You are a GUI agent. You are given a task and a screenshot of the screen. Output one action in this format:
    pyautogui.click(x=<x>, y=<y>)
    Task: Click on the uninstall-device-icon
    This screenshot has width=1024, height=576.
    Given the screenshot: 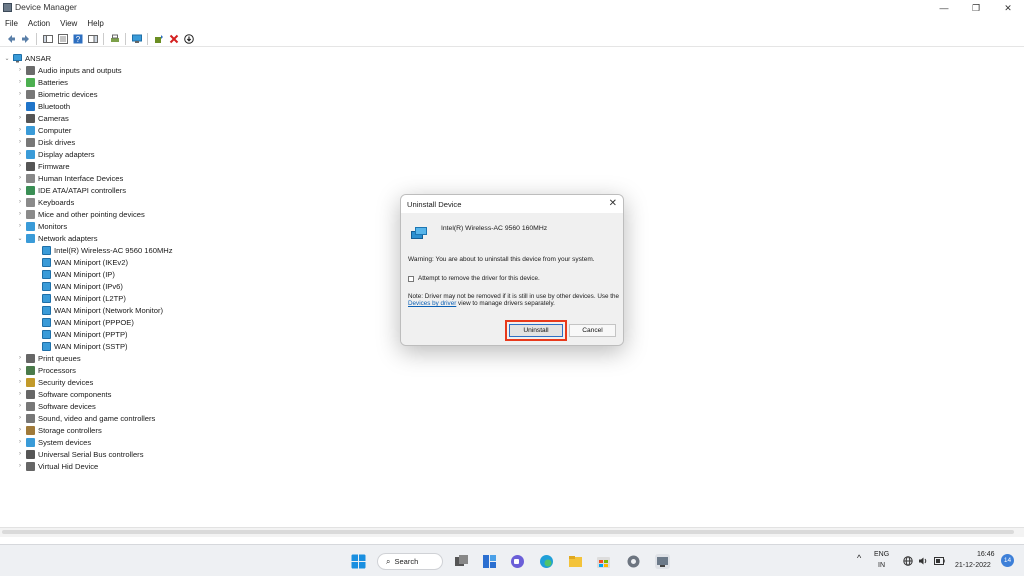 What is the action you would take?
    pyautogui.click(x=173, y=38)
    